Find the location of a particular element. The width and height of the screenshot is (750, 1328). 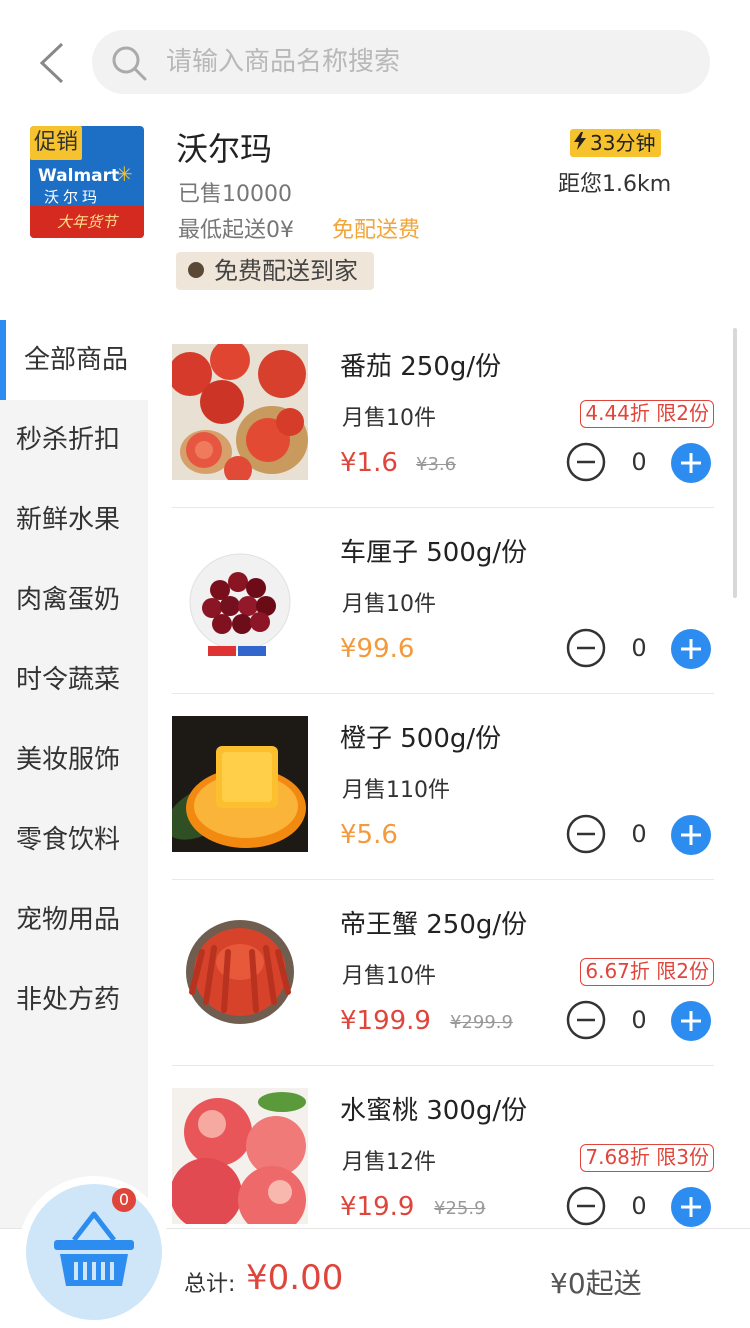

delivery-time-text: 33分钟 is located at coordinates (623, 143).